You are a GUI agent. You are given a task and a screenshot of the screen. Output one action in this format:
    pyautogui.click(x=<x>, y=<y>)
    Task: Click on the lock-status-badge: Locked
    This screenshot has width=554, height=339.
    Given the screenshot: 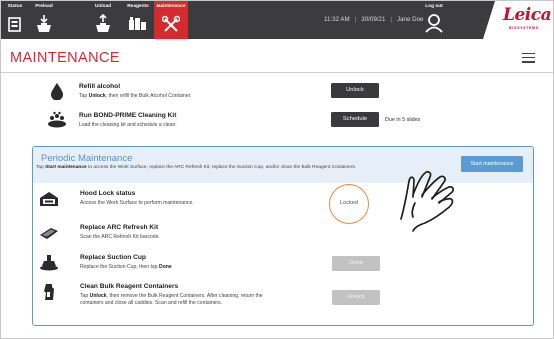 What is the action you would take?
    pyautogui.click(x=349, y=204)
    